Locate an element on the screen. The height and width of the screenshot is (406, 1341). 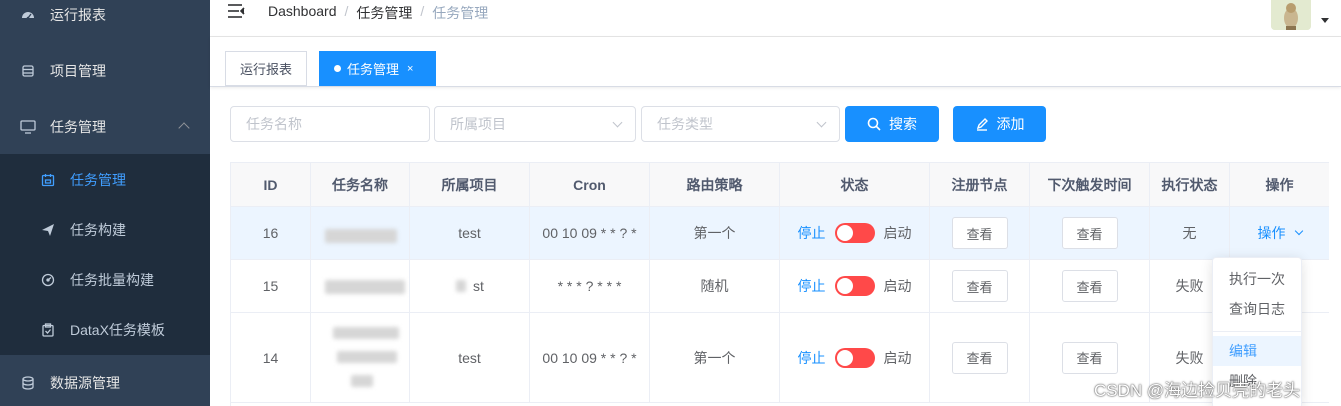
sidebar-item-task-batch-build: 任务批量构建 is located at coordinates (105, 280).